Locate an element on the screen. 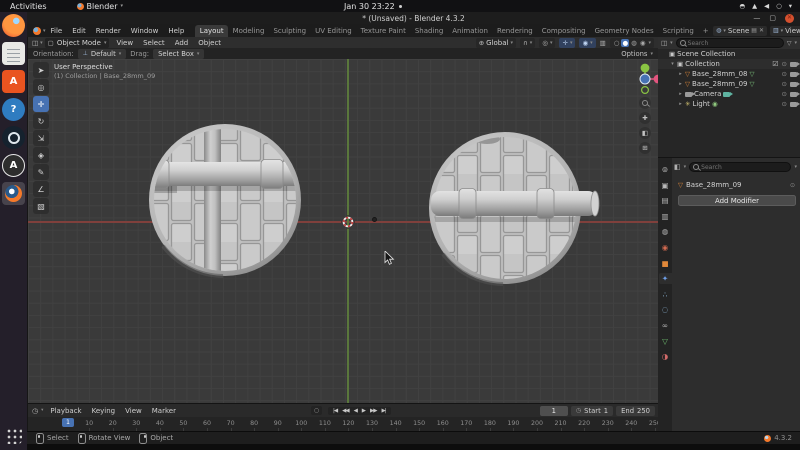 This screenshot has width=800, height=450. outliner-search-input is located at coordinates (733, 43).